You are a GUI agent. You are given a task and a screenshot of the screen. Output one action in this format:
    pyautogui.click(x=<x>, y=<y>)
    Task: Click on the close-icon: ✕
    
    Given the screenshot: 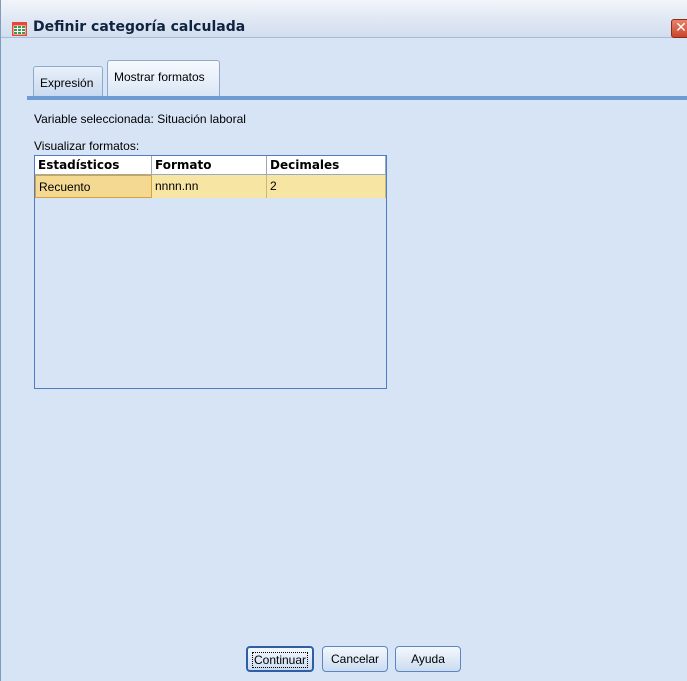 What is the action you would take?
    pyautogui.click(x=679, y=28)
    